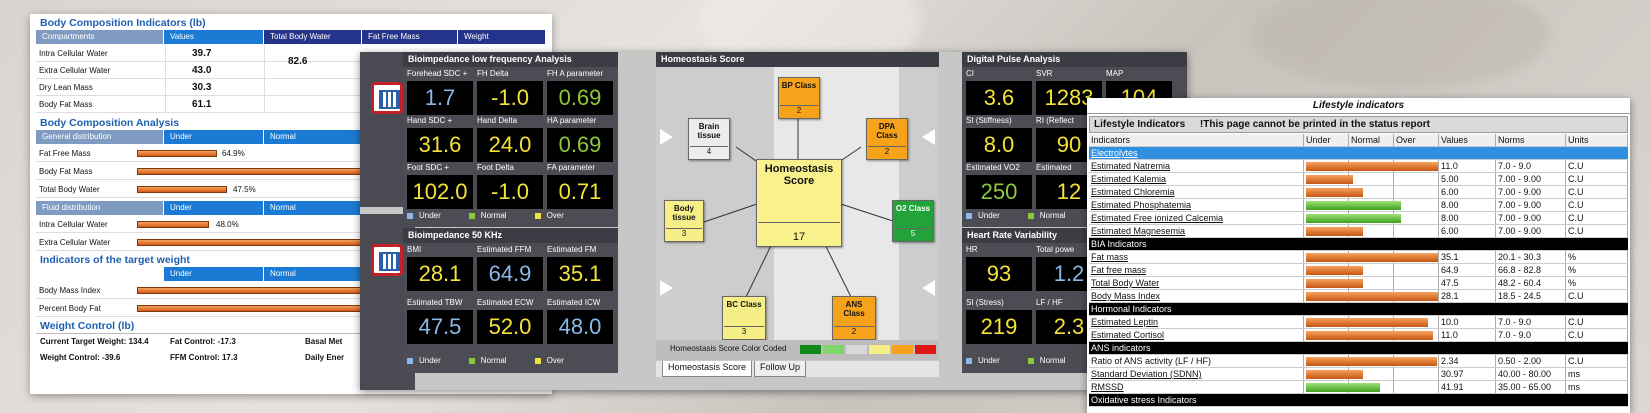 The image size is (1650, 413). Describe the element at coordinates (799, 98) in the screenshot. I see `node-bp-class: BP Class 2` at that location.